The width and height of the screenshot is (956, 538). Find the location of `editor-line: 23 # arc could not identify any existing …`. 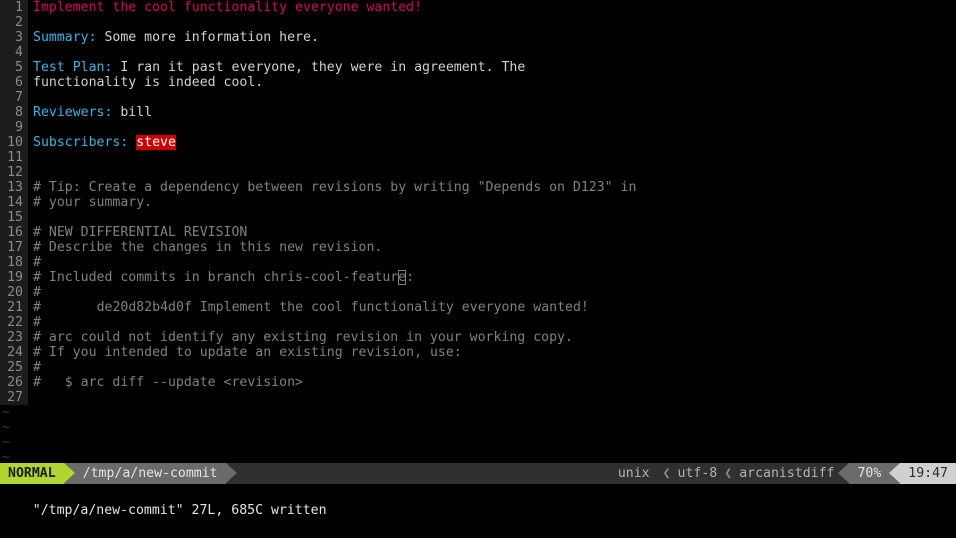

editor-line: 23 # arc could not identify any existing … is located at coordinates (478, 337).